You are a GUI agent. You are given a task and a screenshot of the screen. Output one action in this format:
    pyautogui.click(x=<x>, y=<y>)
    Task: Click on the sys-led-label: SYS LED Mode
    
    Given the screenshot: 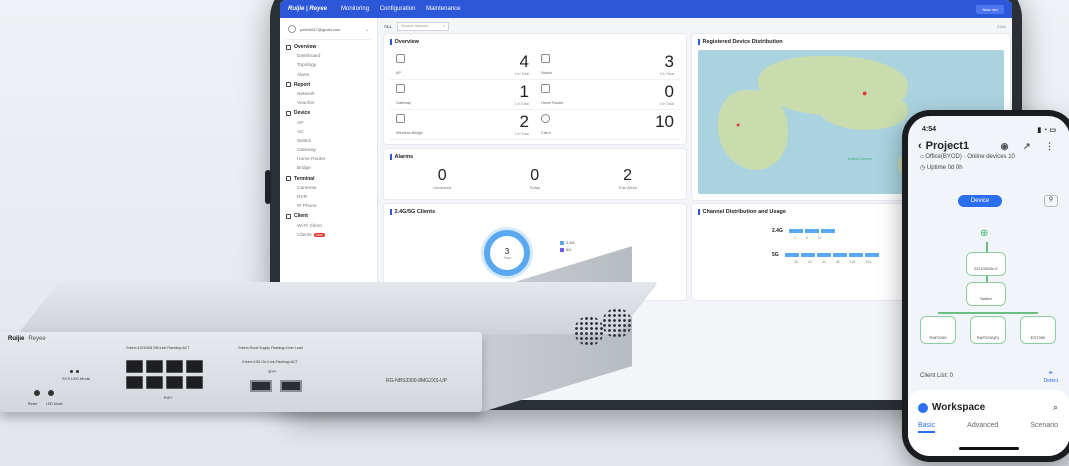 What is the action you would take?
    pyautogui.click(x=76, y=378)
    